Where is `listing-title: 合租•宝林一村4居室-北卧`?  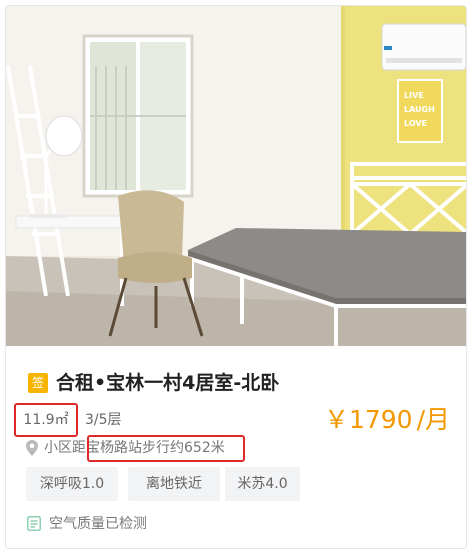
listing-title: 合租•宝林一村4居室-北卧 is located at coordinates (167, 383).